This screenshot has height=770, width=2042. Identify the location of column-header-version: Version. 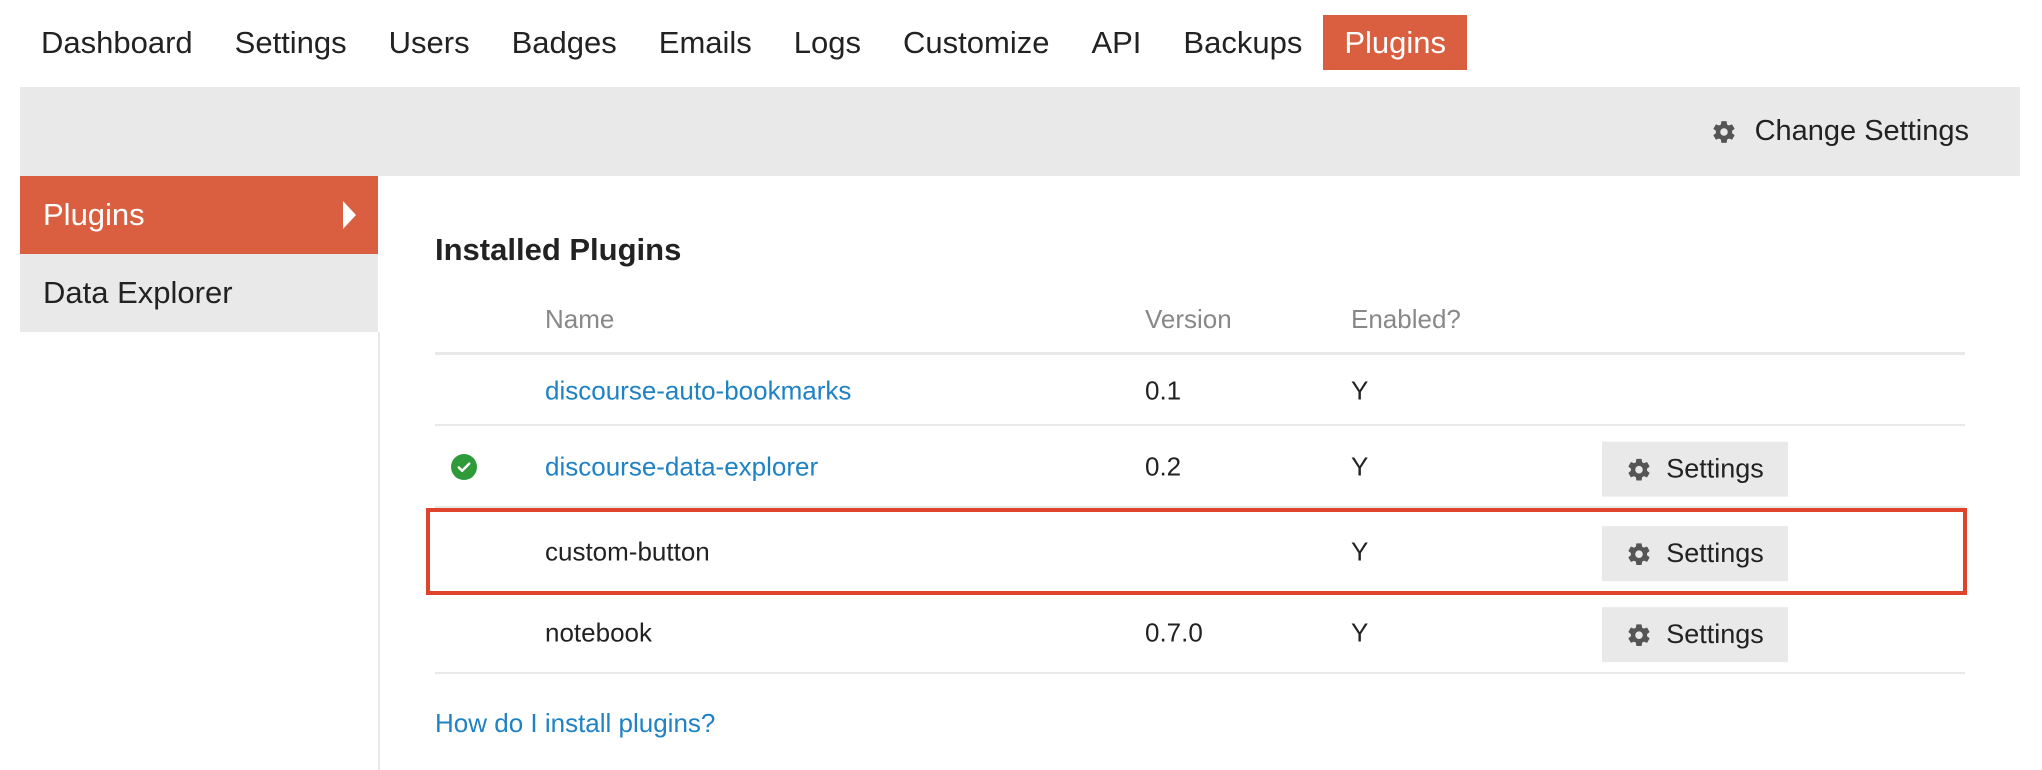
(1188, 319).